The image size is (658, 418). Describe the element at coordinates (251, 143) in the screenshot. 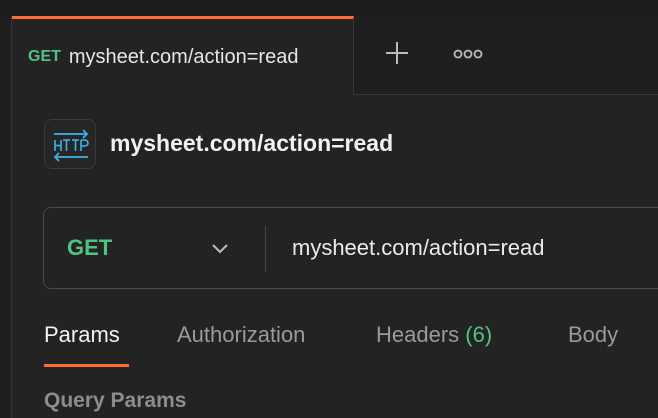

I see `request-title: mysheet.com/action=read` at that location.